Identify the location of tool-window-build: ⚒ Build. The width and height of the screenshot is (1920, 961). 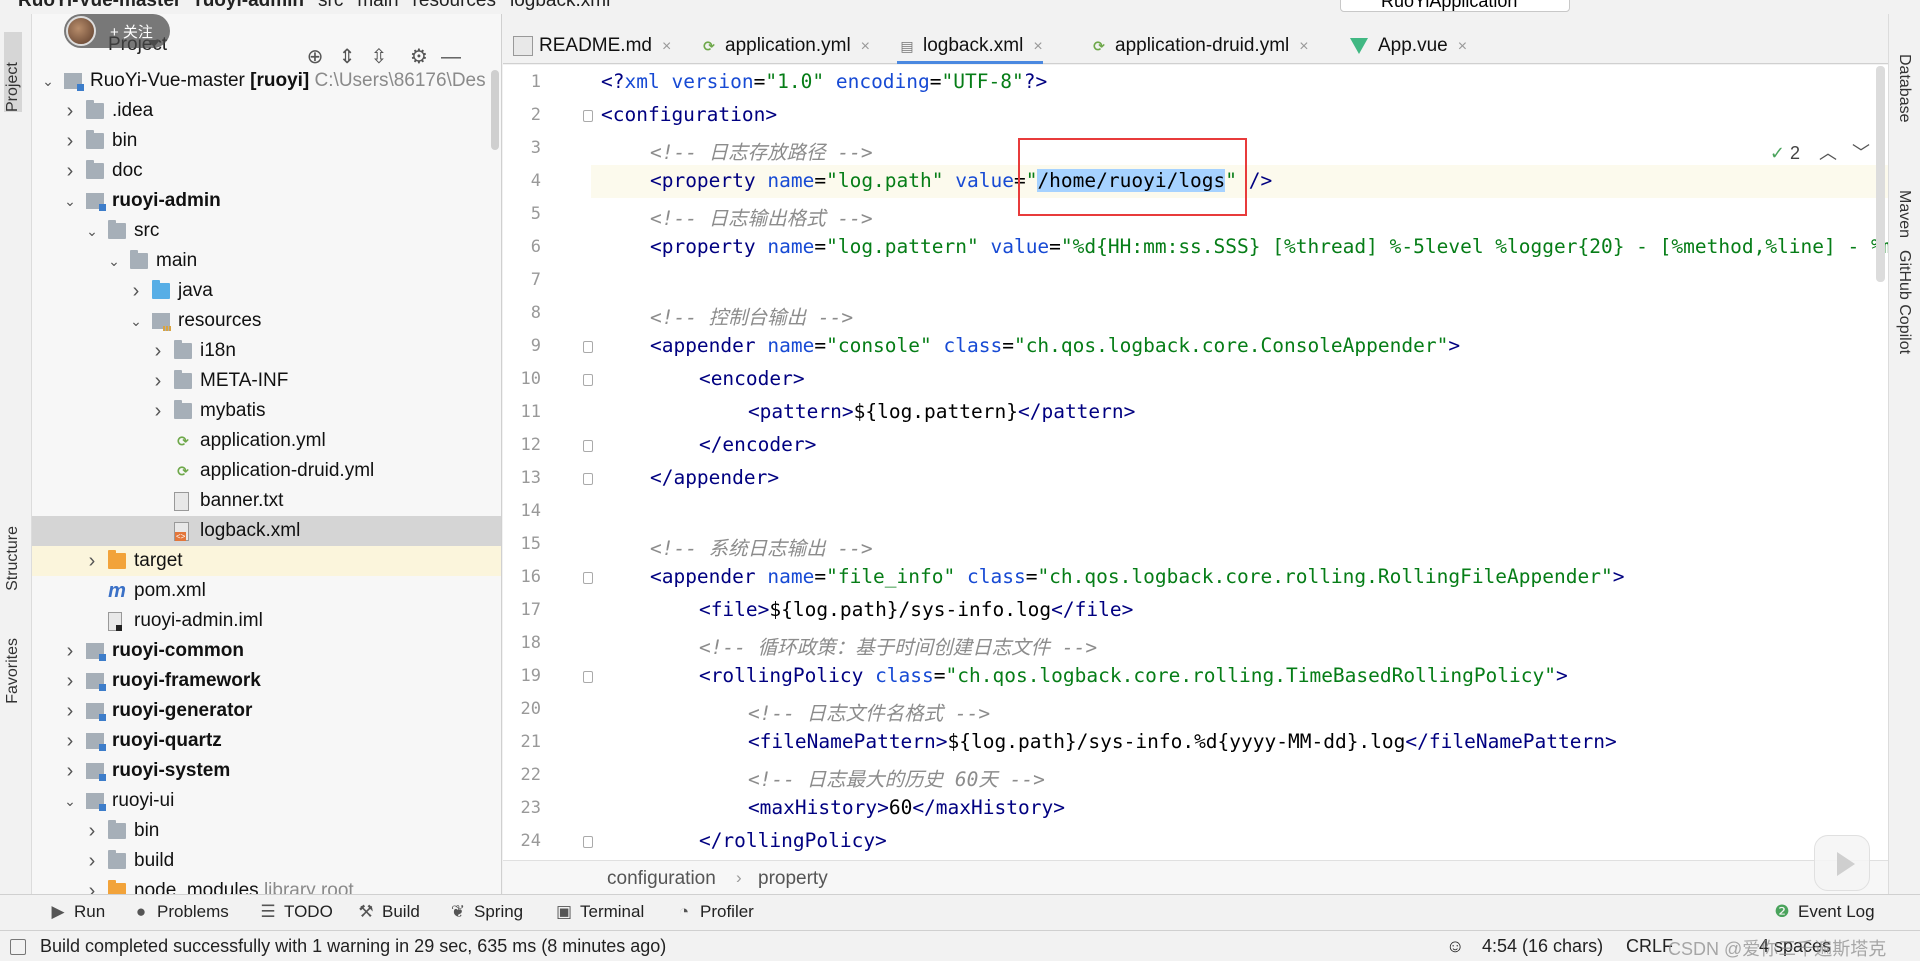
(387, 912).